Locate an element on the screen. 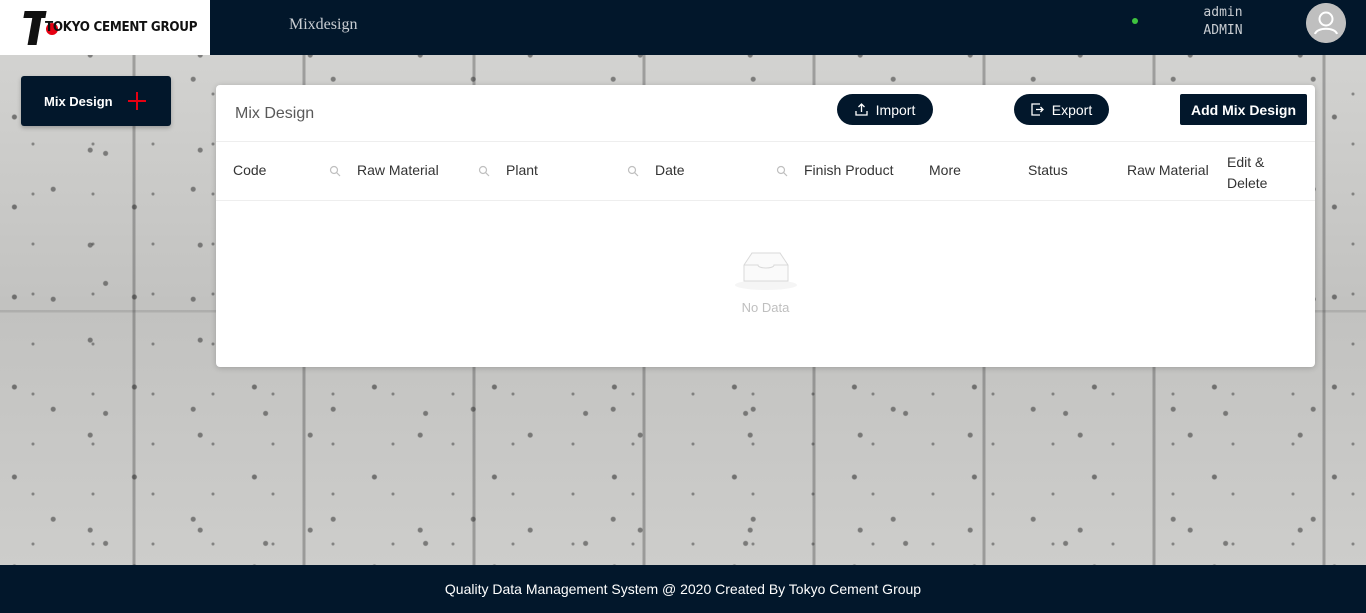 The width and height of the screenshot is (1366, 613). logo-mark-icon is located at coordinates (40, 28).